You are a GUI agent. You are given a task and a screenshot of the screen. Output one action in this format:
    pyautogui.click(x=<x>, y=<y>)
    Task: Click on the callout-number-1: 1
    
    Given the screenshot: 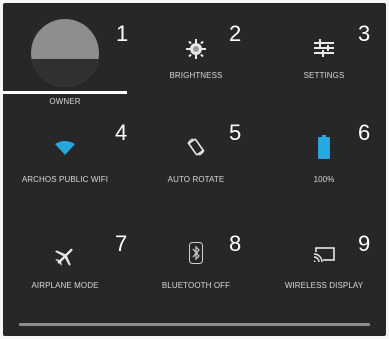 What is the action you would take?
    pyautogui.click(x=122, y=33)
    